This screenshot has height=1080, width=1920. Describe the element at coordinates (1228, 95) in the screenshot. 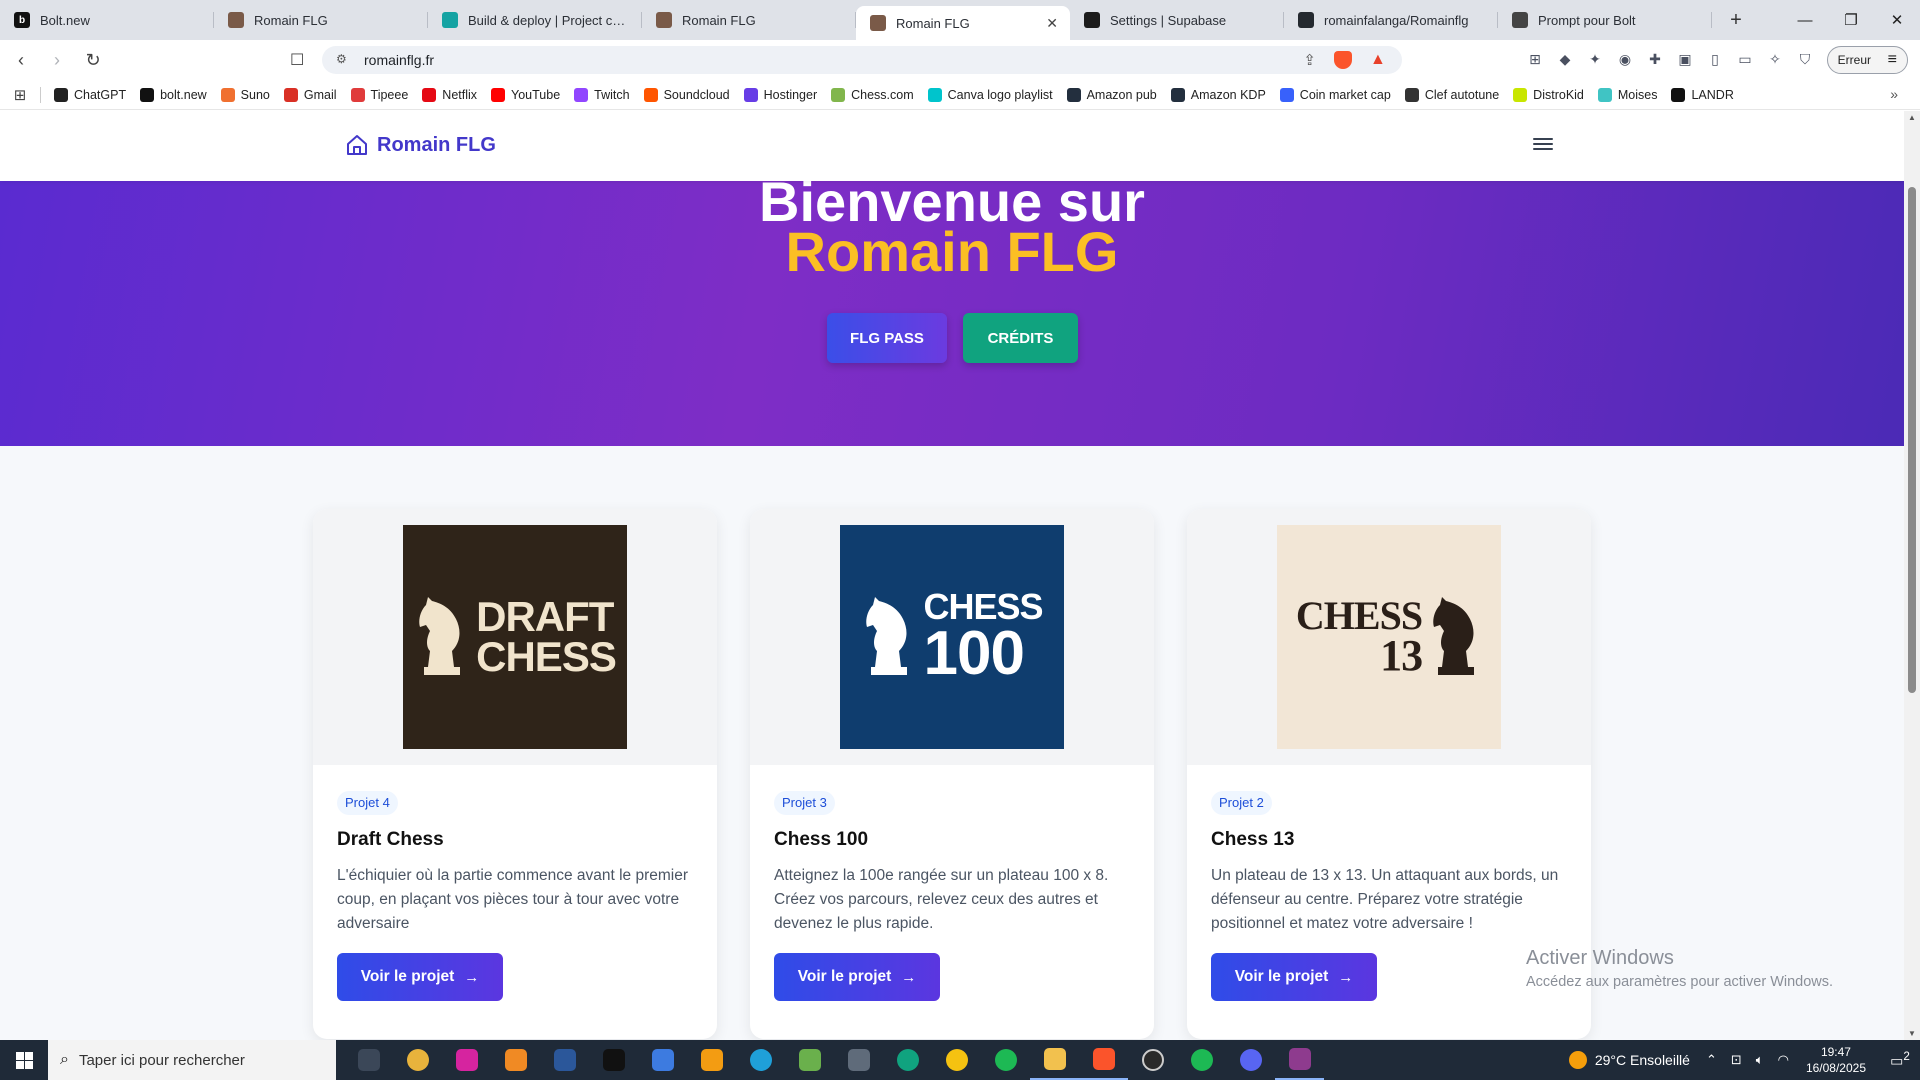

I see `bookmark-label: Amazon KDP` at that location.